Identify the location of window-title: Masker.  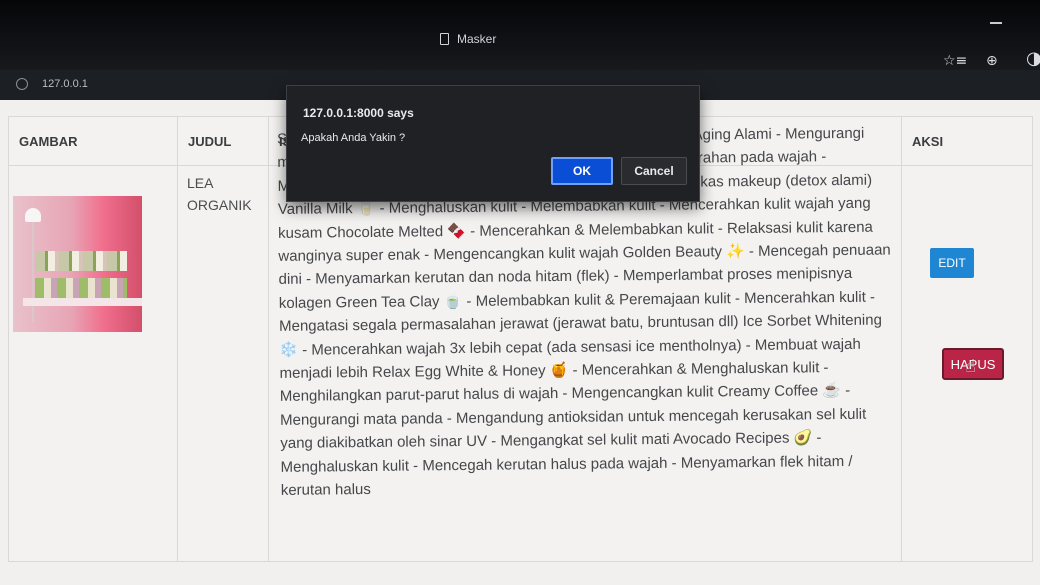
(468, 39).